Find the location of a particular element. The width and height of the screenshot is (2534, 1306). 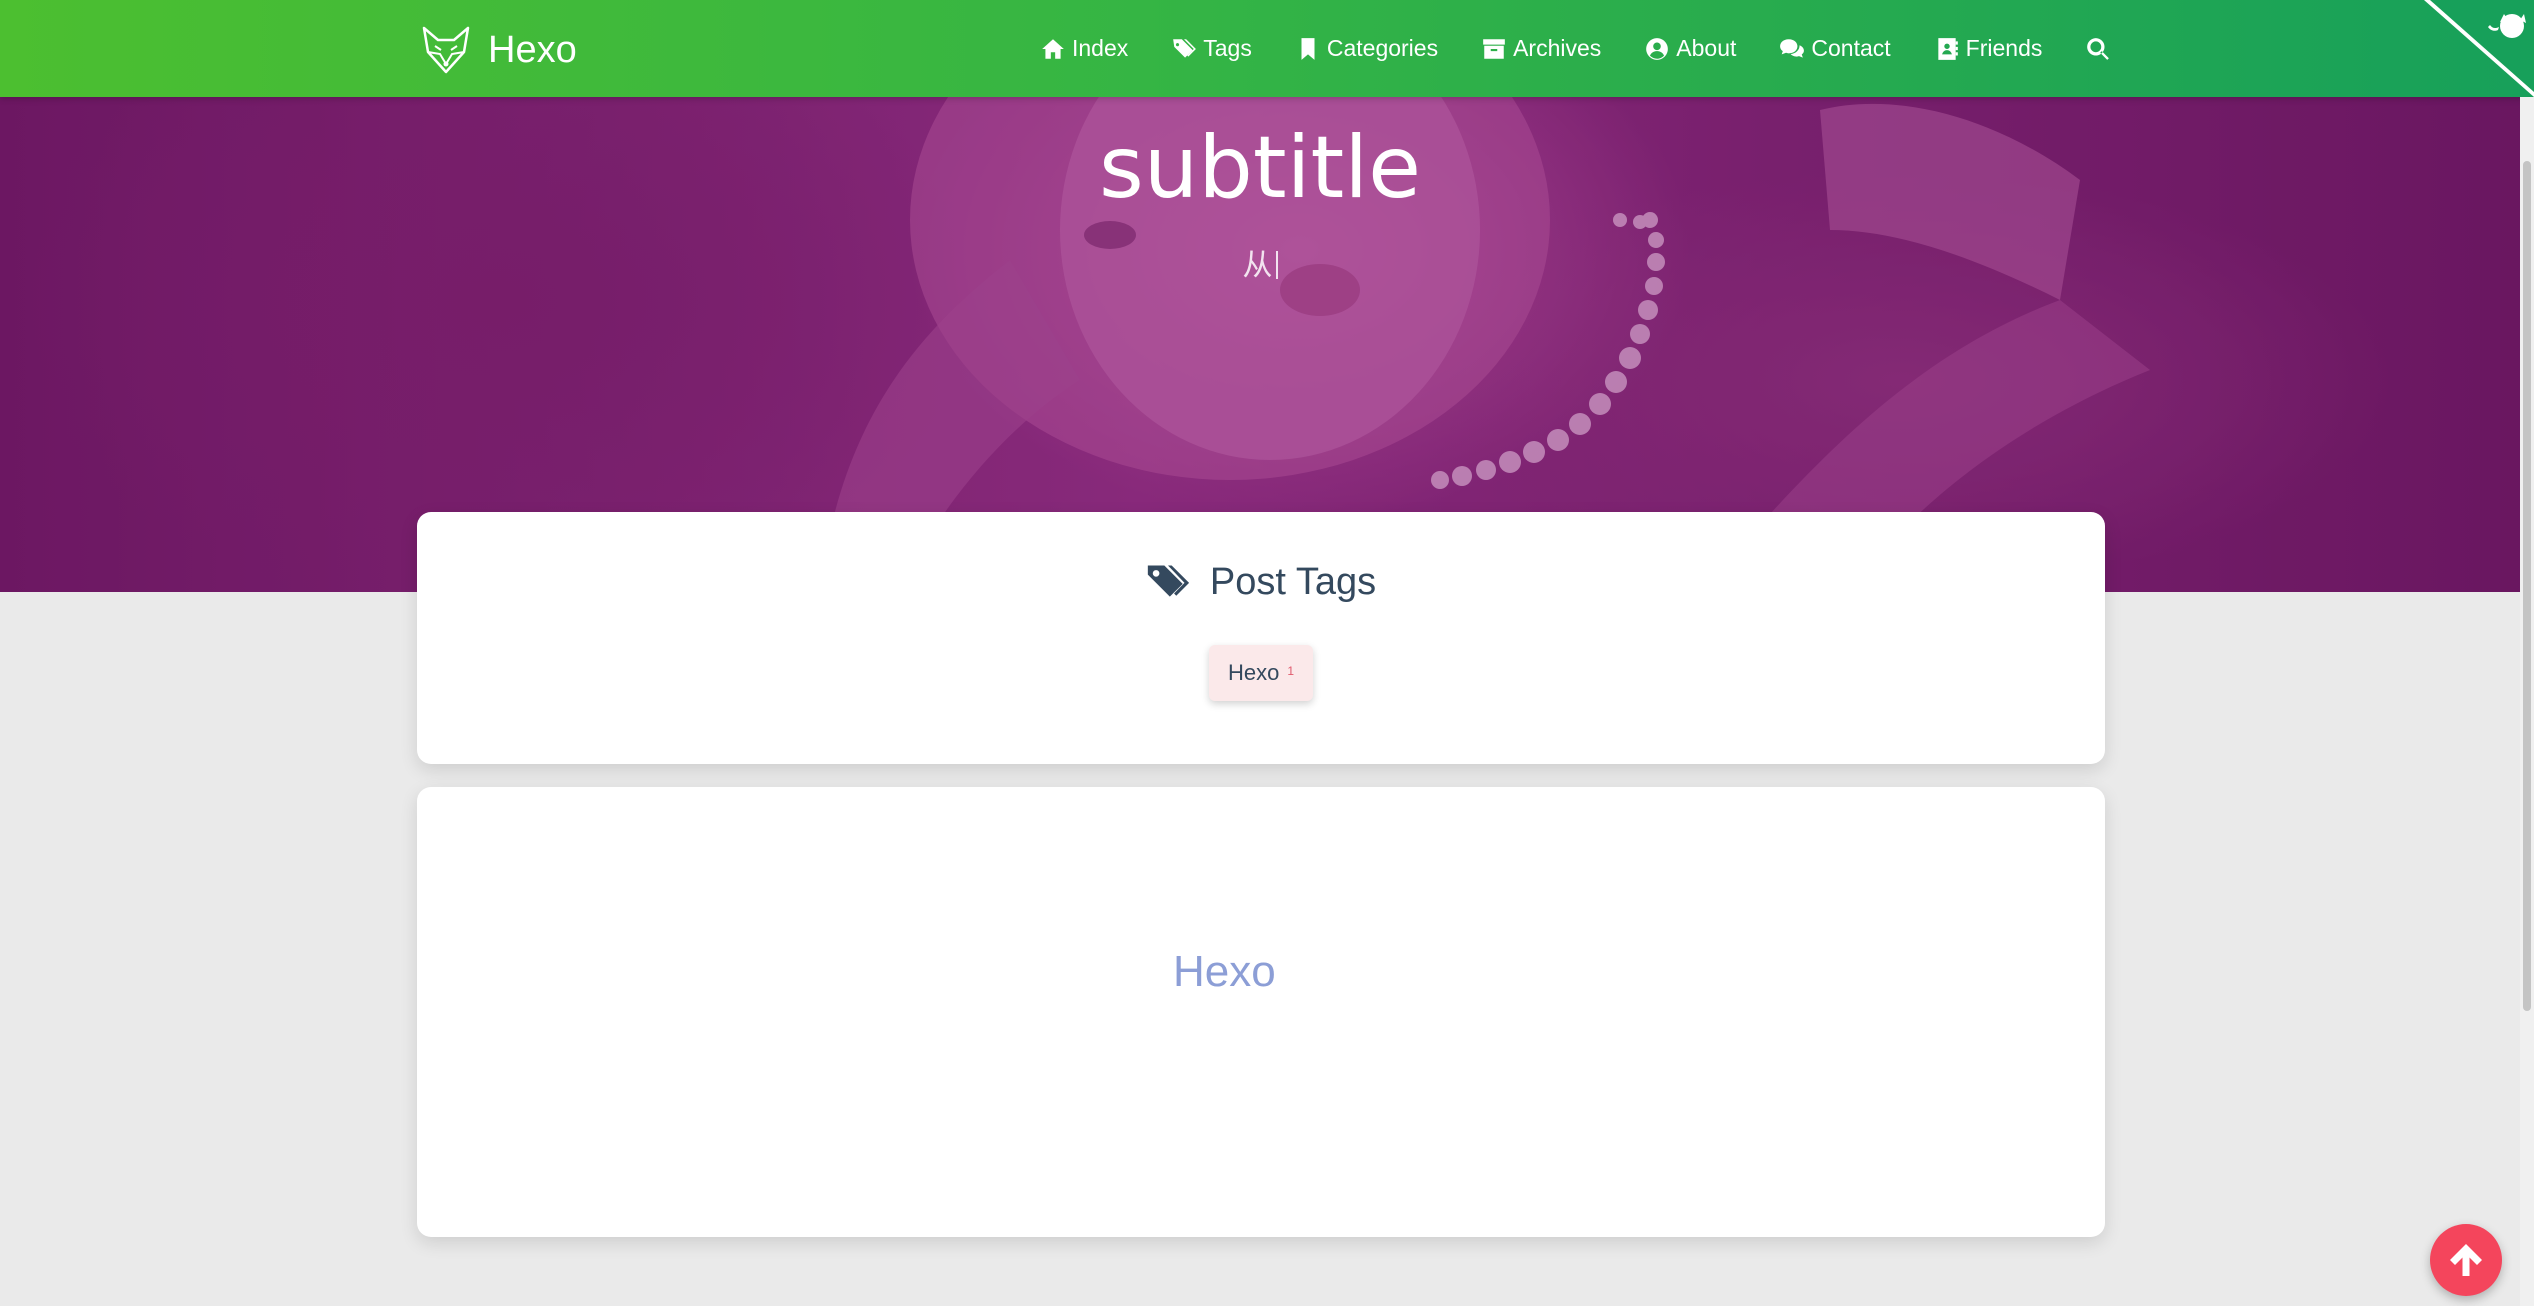

brand-link: Hexo is located at coordinates (498, 50).